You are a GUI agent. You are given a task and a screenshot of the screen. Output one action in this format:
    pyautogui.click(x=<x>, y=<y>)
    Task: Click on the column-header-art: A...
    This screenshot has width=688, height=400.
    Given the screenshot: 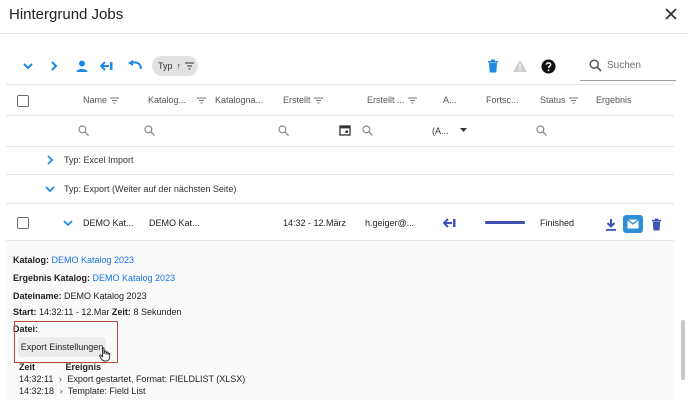 What is the action you would take?
    pyautogui.click(x=450, y=100)
    